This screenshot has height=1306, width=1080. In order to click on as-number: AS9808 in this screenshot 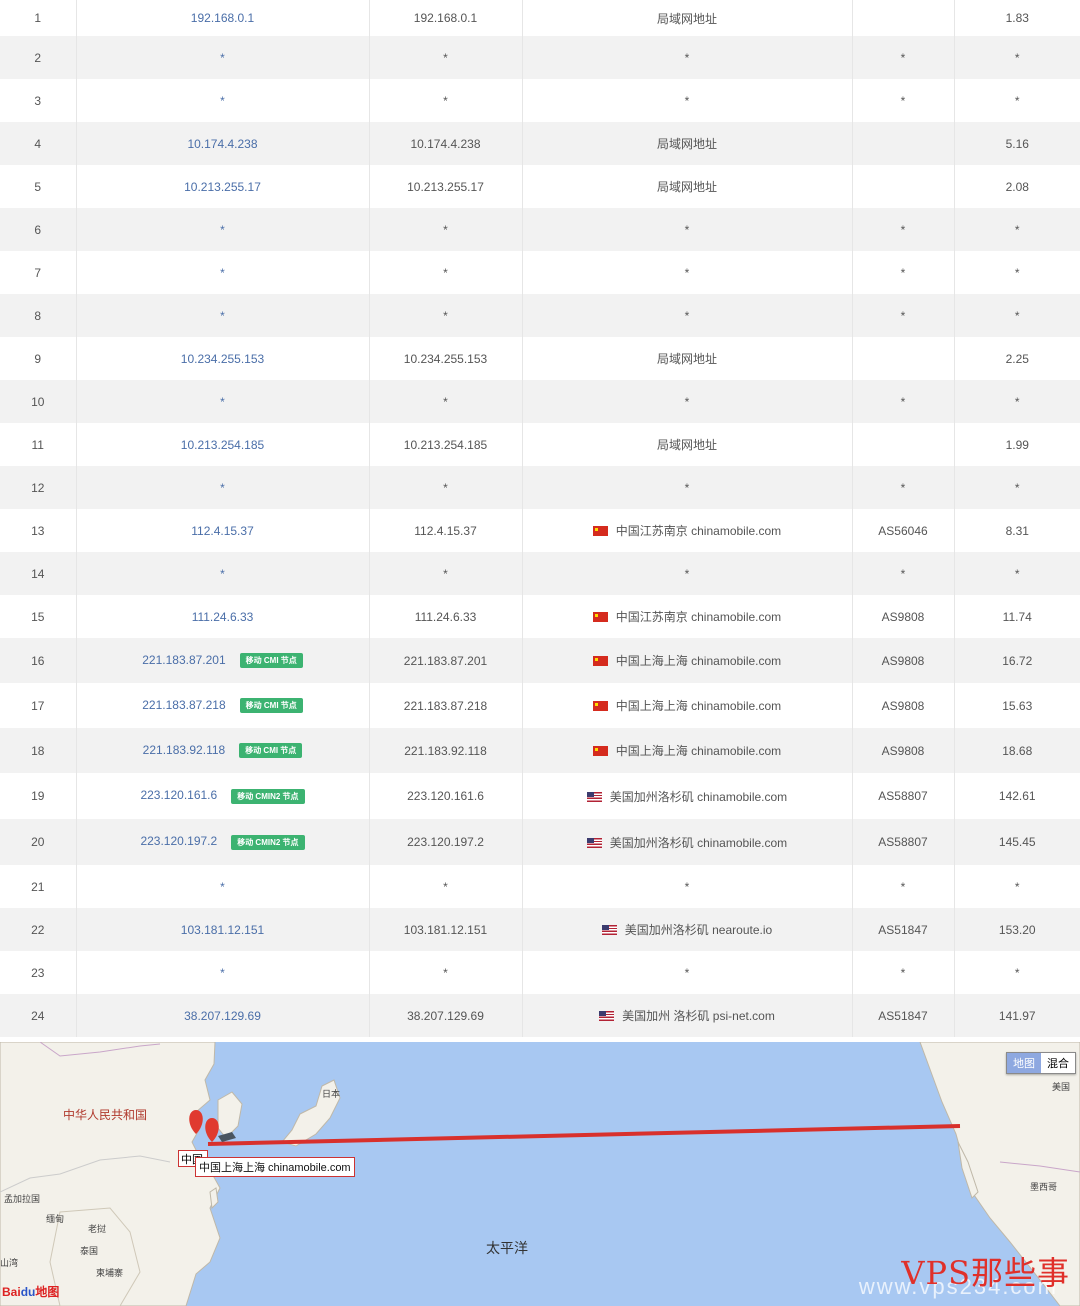, I will do `click(902, 705)`.